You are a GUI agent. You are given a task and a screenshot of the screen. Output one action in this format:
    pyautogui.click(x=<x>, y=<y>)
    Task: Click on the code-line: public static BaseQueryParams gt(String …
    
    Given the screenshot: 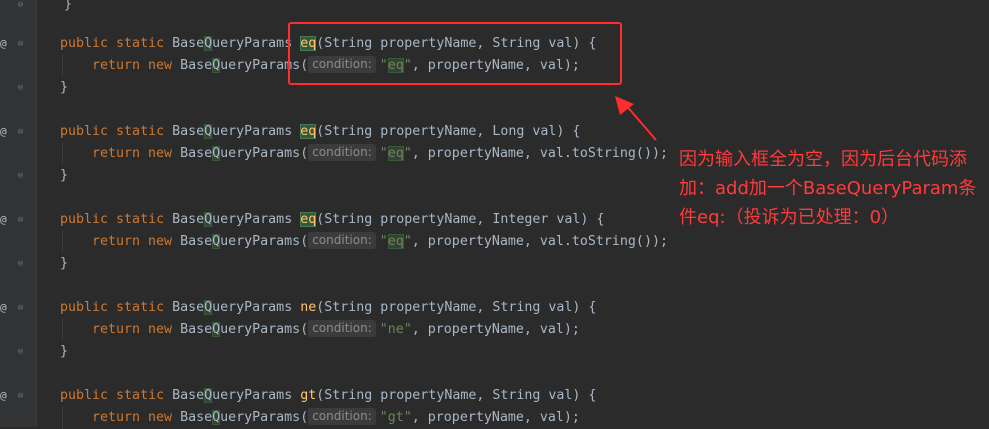 What is the action you would take?
    pyautogui.click(x=328, y=396)
    